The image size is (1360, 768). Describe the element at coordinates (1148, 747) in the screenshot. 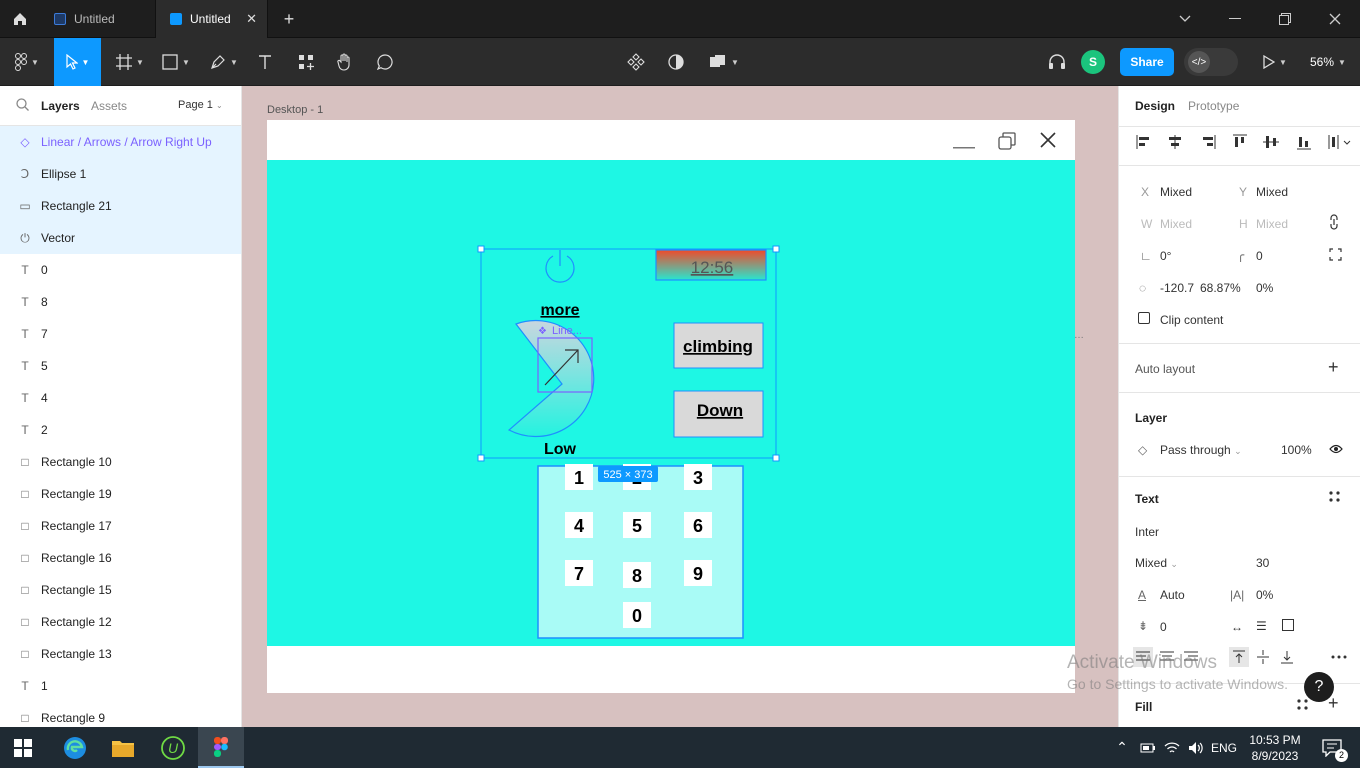

I see `battery-icon` at that location.